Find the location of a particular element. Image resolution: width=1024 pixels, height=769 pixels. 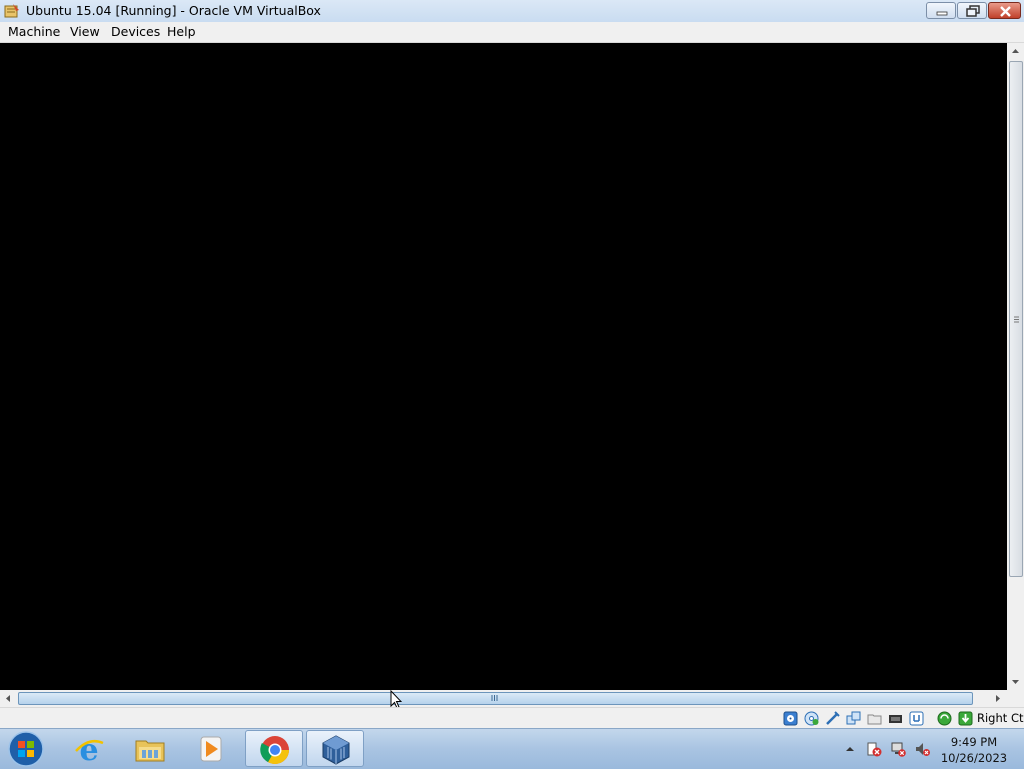

vertical-scroll-thumb is located at coordinates (1016, 319).